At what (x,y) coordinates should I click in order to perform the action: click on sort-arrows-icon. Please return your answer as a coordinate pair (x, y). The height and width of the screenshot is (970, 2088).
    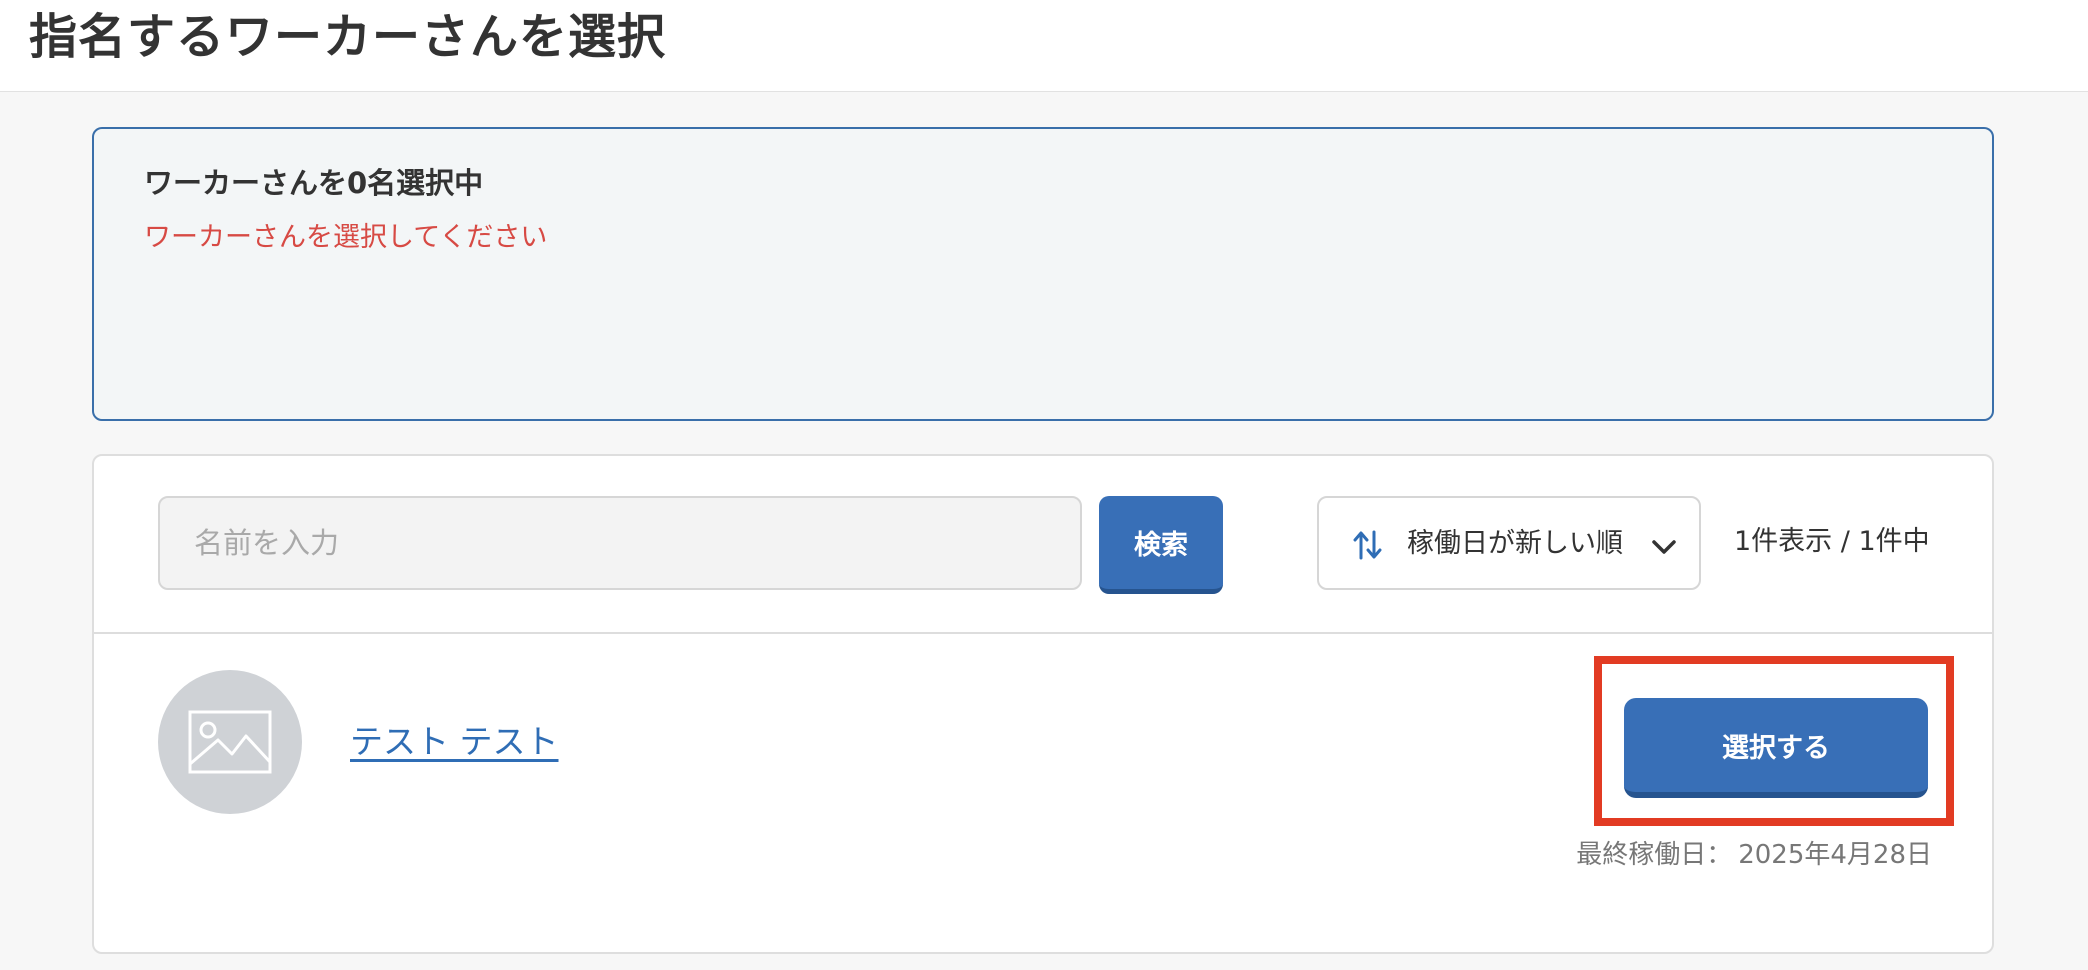
    Looking at the image, I should click on (1368, 545).